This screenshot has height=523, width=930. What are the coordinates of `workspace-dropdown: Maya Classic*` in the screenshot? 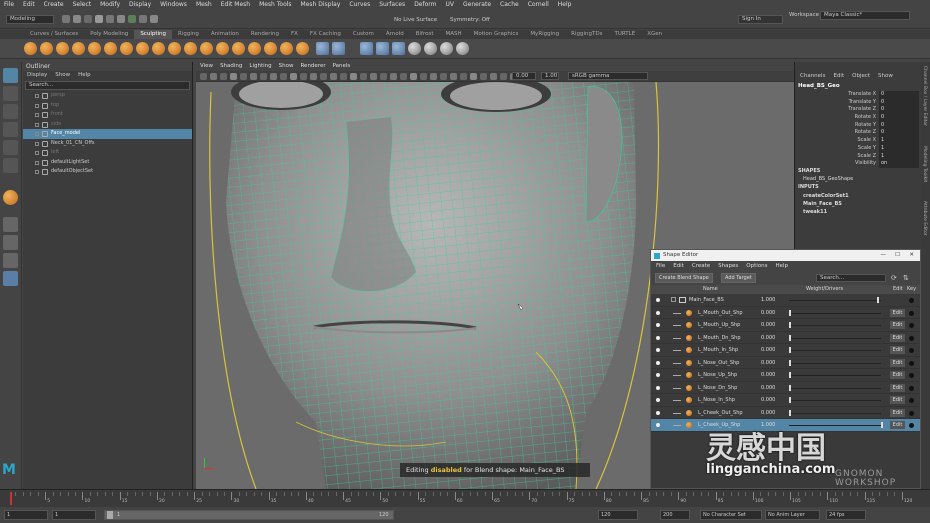 It's located at (865, 15).